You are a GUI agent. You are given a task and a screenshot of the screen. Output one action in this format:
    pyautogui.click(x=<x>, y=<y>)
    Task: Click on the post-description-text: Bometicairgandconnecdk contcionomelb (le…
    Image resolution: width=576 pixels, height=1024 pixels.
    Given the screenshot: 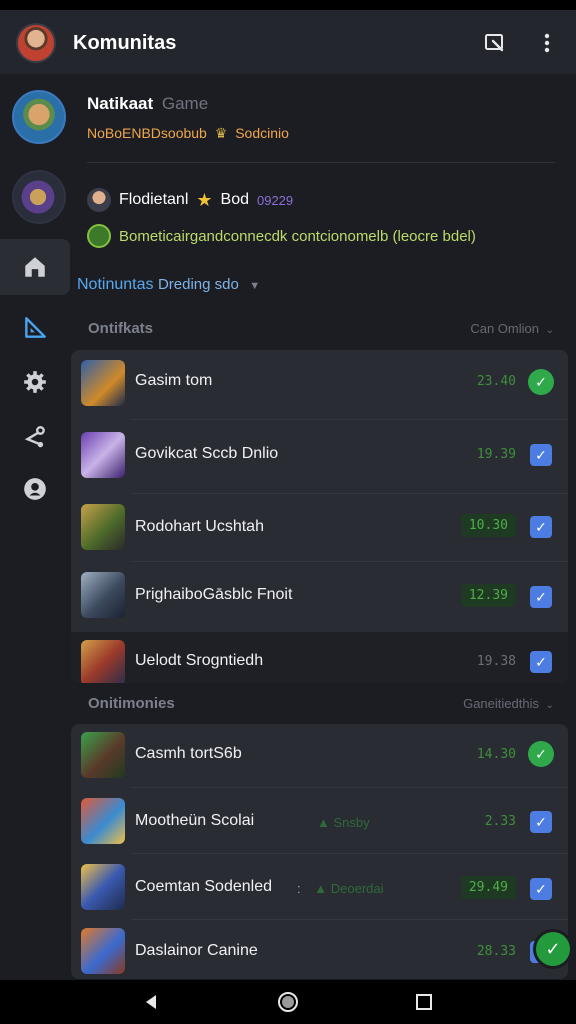 What is the action you would take?
    pyautogui.click(x=297, y=236)
    